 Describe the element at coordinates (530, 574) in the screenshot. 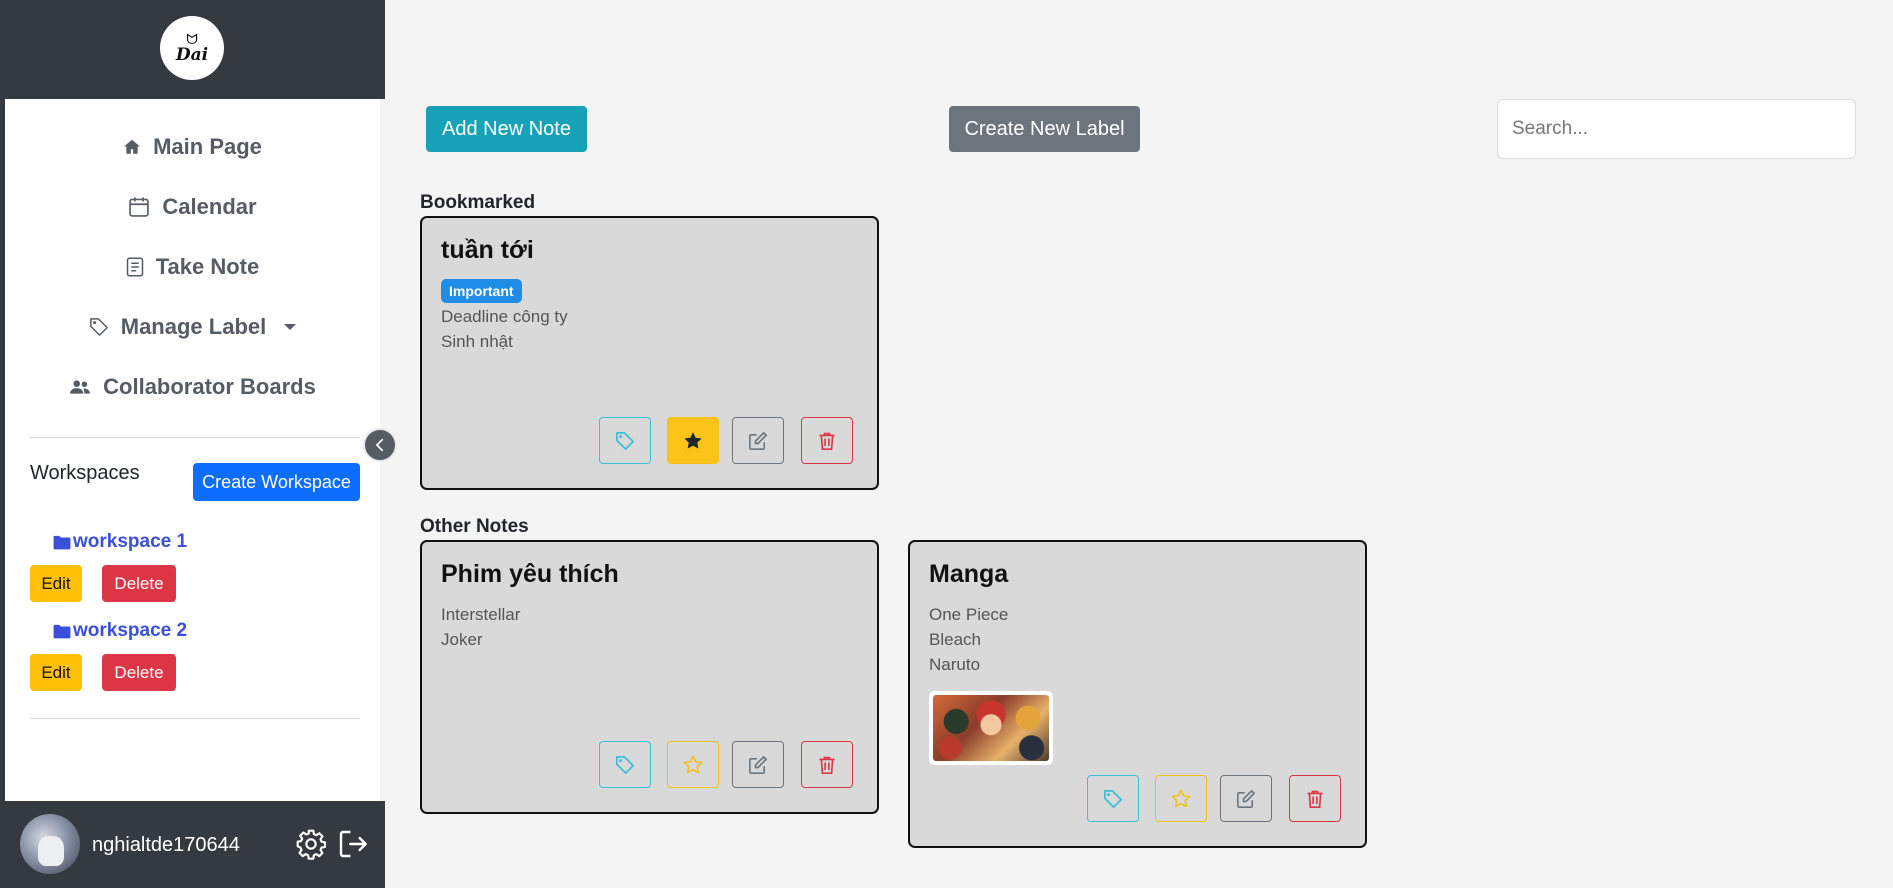

I see `note-title: Phim yêu thích` at that location.